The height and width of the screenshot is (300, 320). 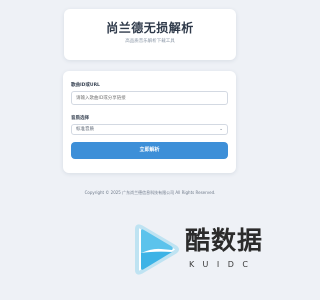 I want to click on chevron-down-icon: ⌄, so click(x=221, y=129).